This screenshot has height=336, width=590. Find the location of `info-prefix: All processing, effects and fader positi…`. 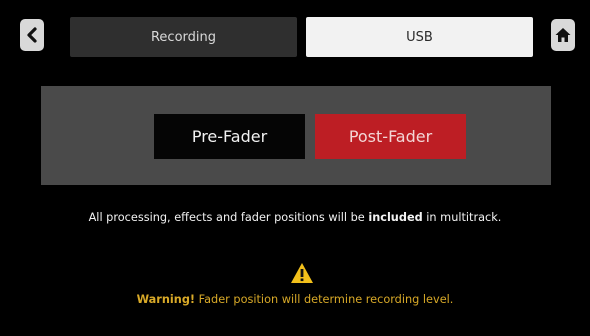

info-prefix: All processing, effects and fader positi… is located at coordinates (226, 217).